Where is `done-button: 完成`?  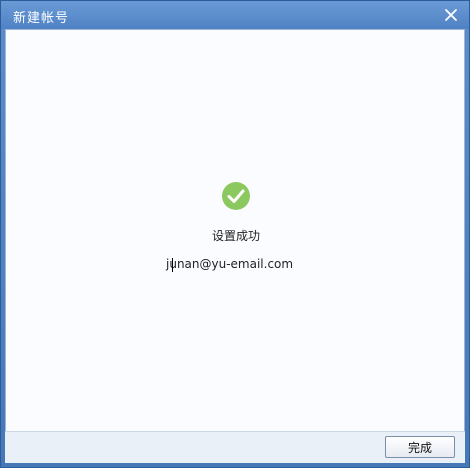 done-button: 完成 is located at coordinates (420, 447).